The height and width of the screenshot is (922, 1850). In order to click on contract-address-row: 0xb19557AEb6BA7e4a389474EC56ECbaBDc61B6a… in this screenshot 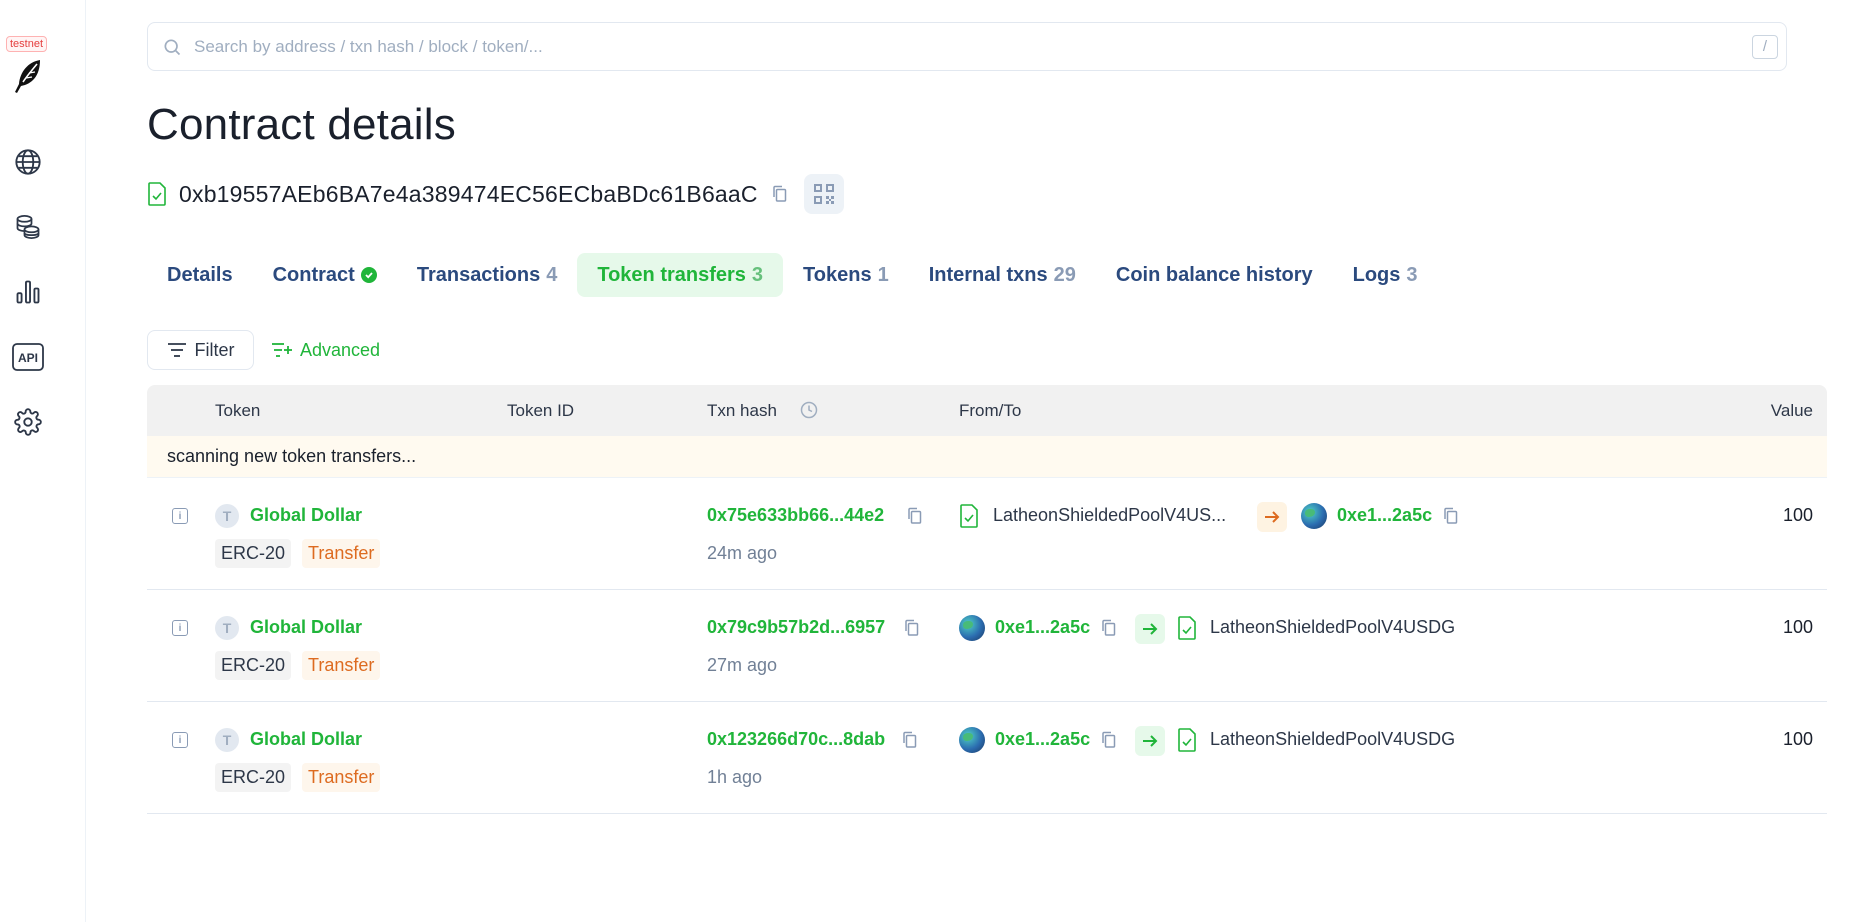, I will do `click(495, 194)`.